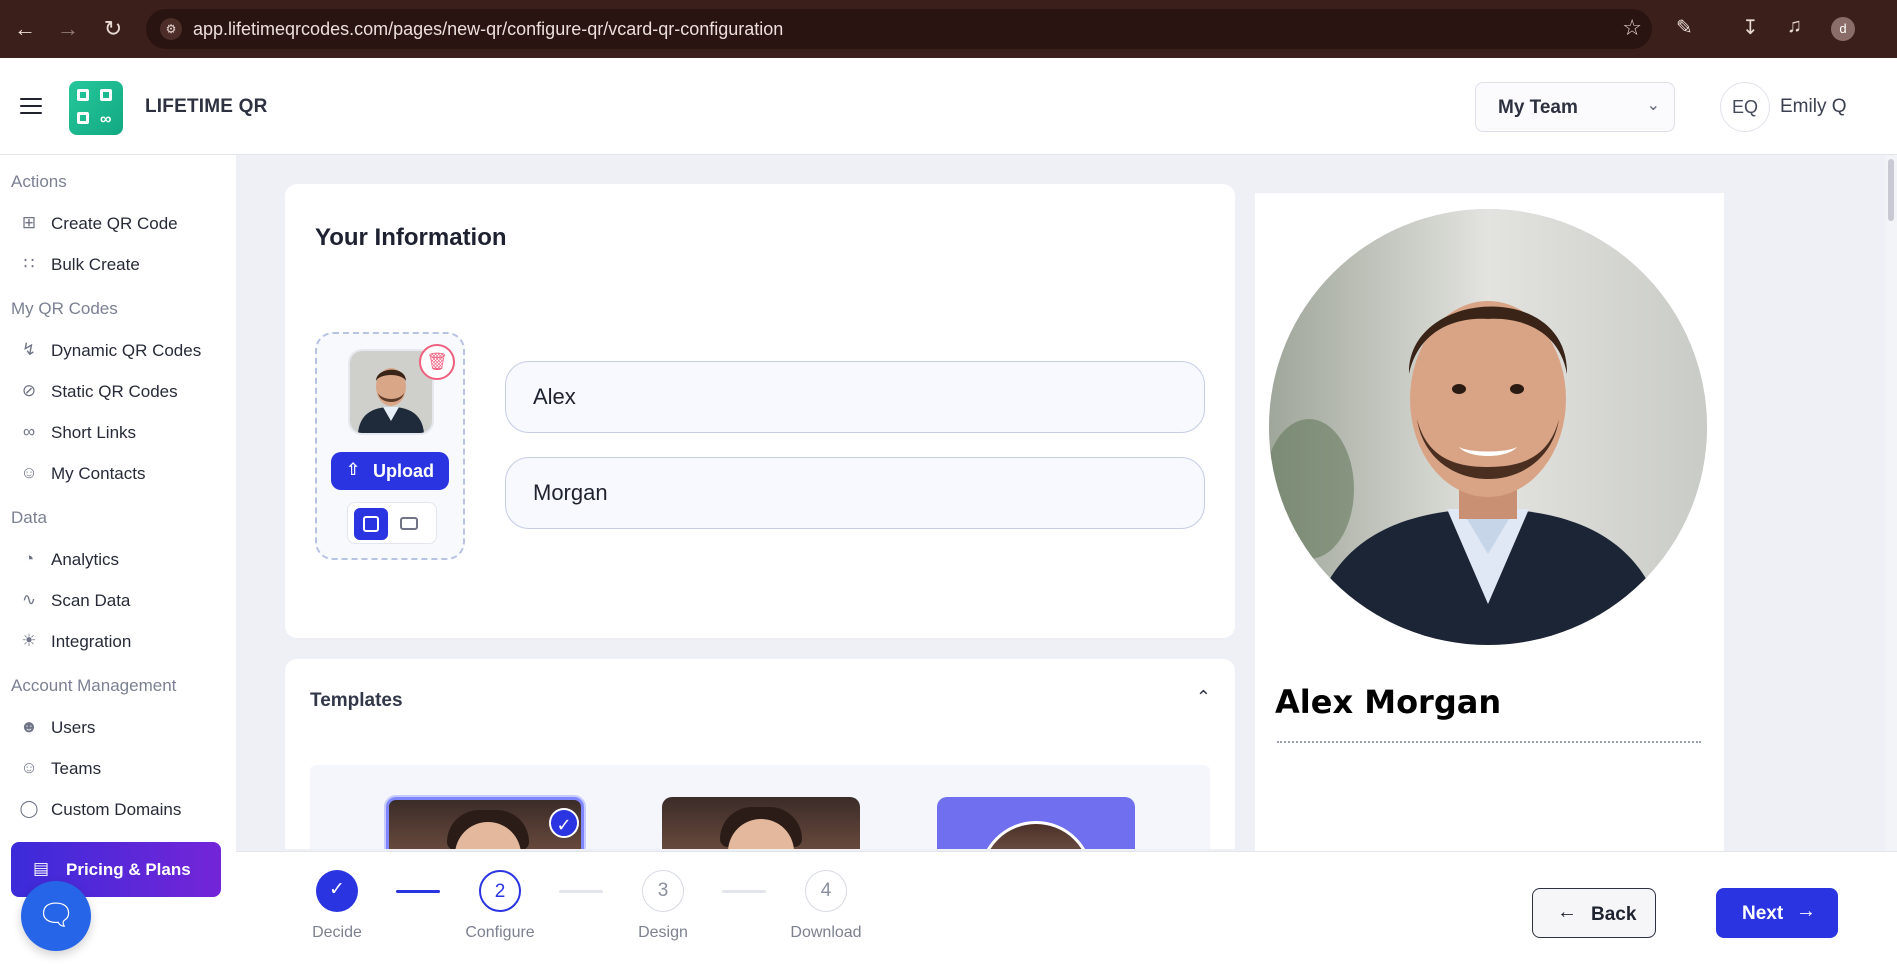 The image size is (1897, 970). I want to click on preview-divider, so click(1489, 742).